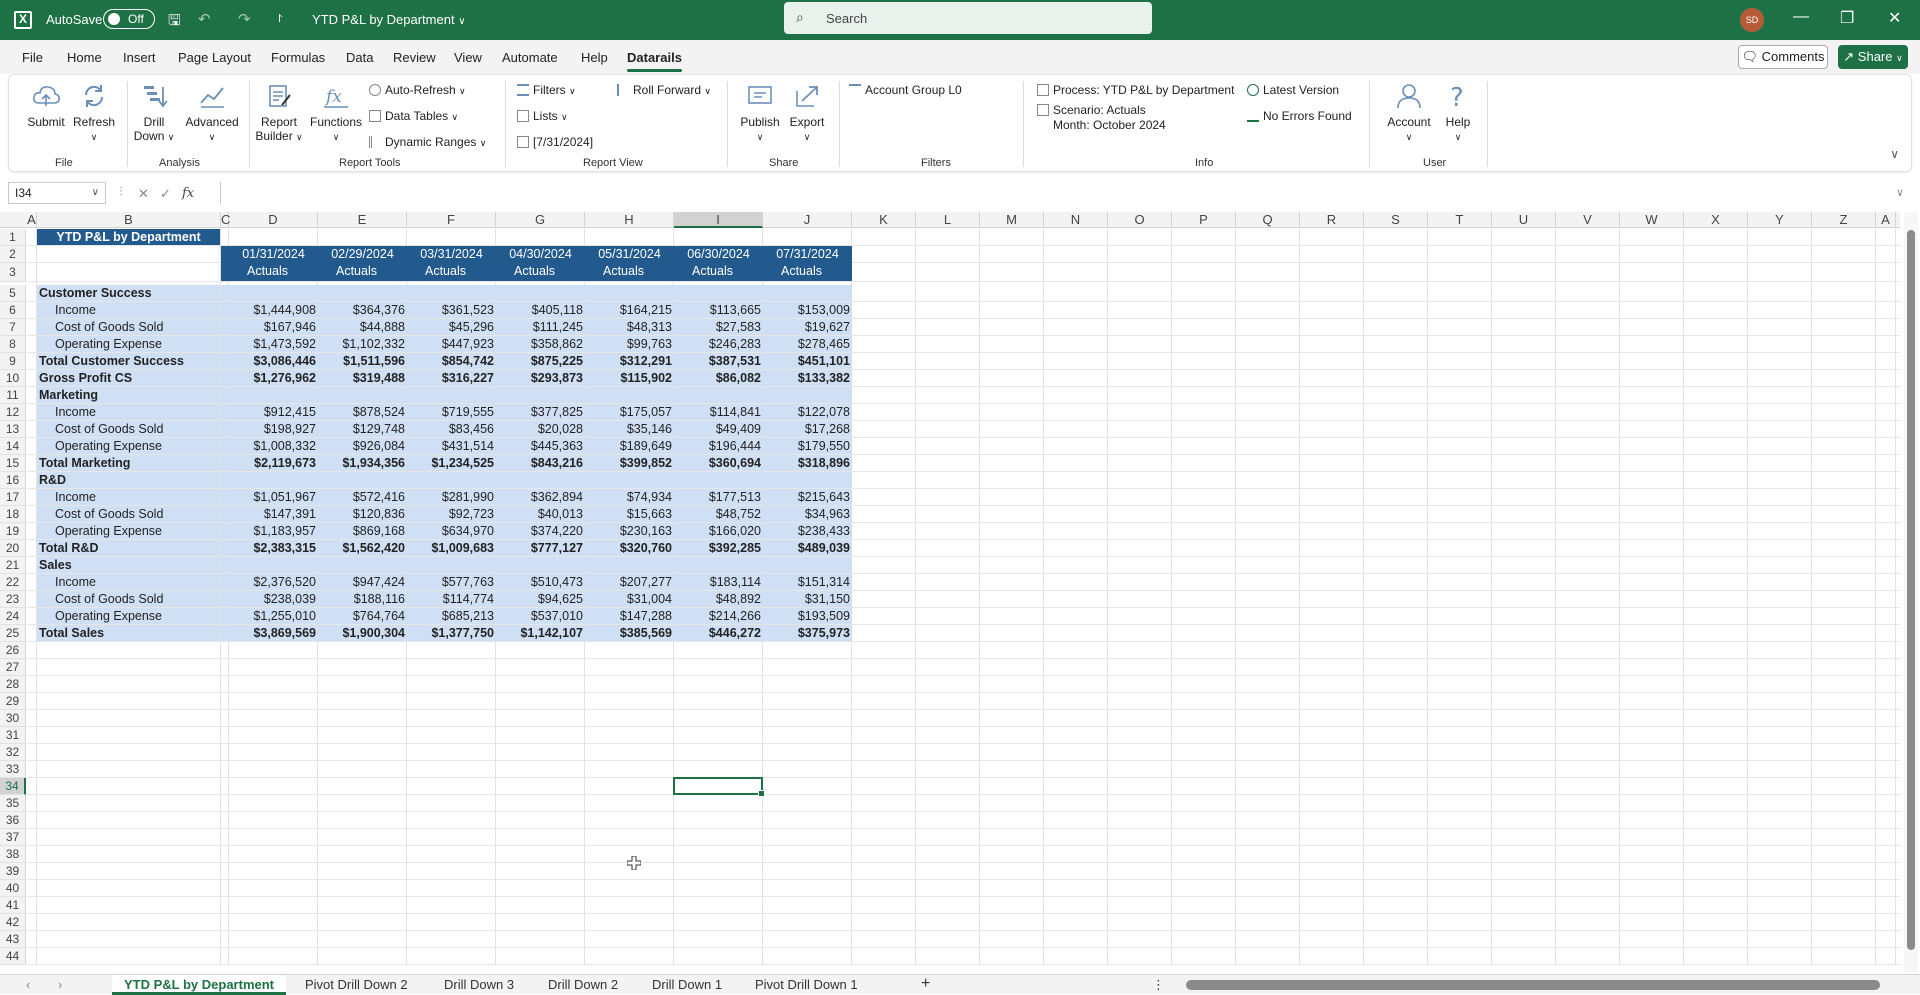 This screenshot has height=995, width=1920. What do you see at coordinates (540, 582) in the screenshot?
I see `value-cell: $510,473` at bounding box center [540, 582].